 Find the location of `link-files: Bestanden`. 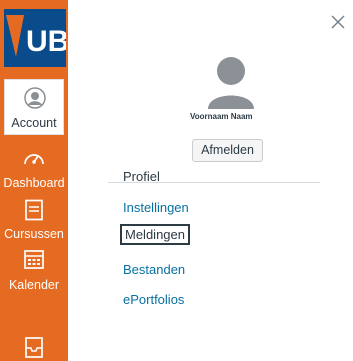

link-files: Bestanden is located at coordinates (154, 269).